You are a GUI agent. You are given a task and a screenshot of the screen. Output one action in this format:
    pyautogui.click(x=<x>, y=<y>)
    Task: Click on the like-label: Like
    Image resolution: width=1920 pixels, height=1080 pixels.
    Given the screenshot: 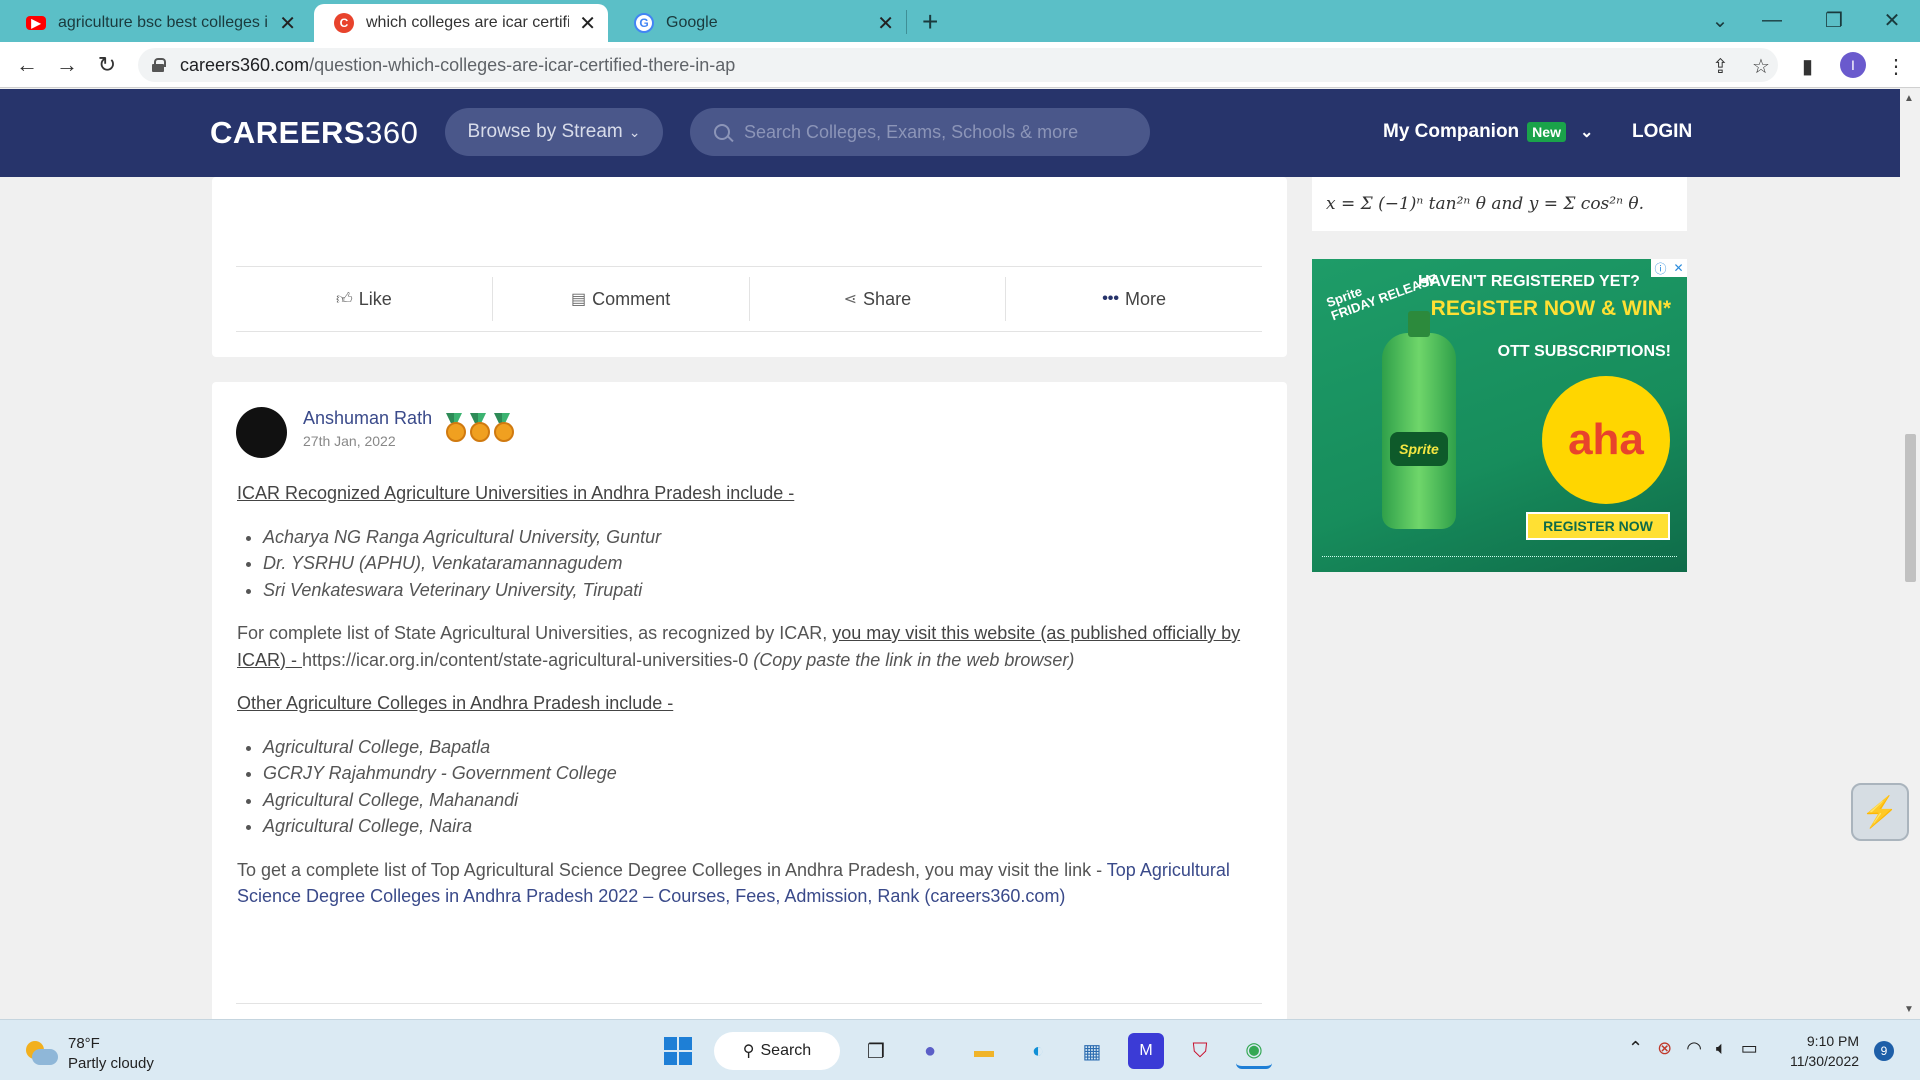 What is the action you would take?
    pyautogui.click(x=375, y=298)
    